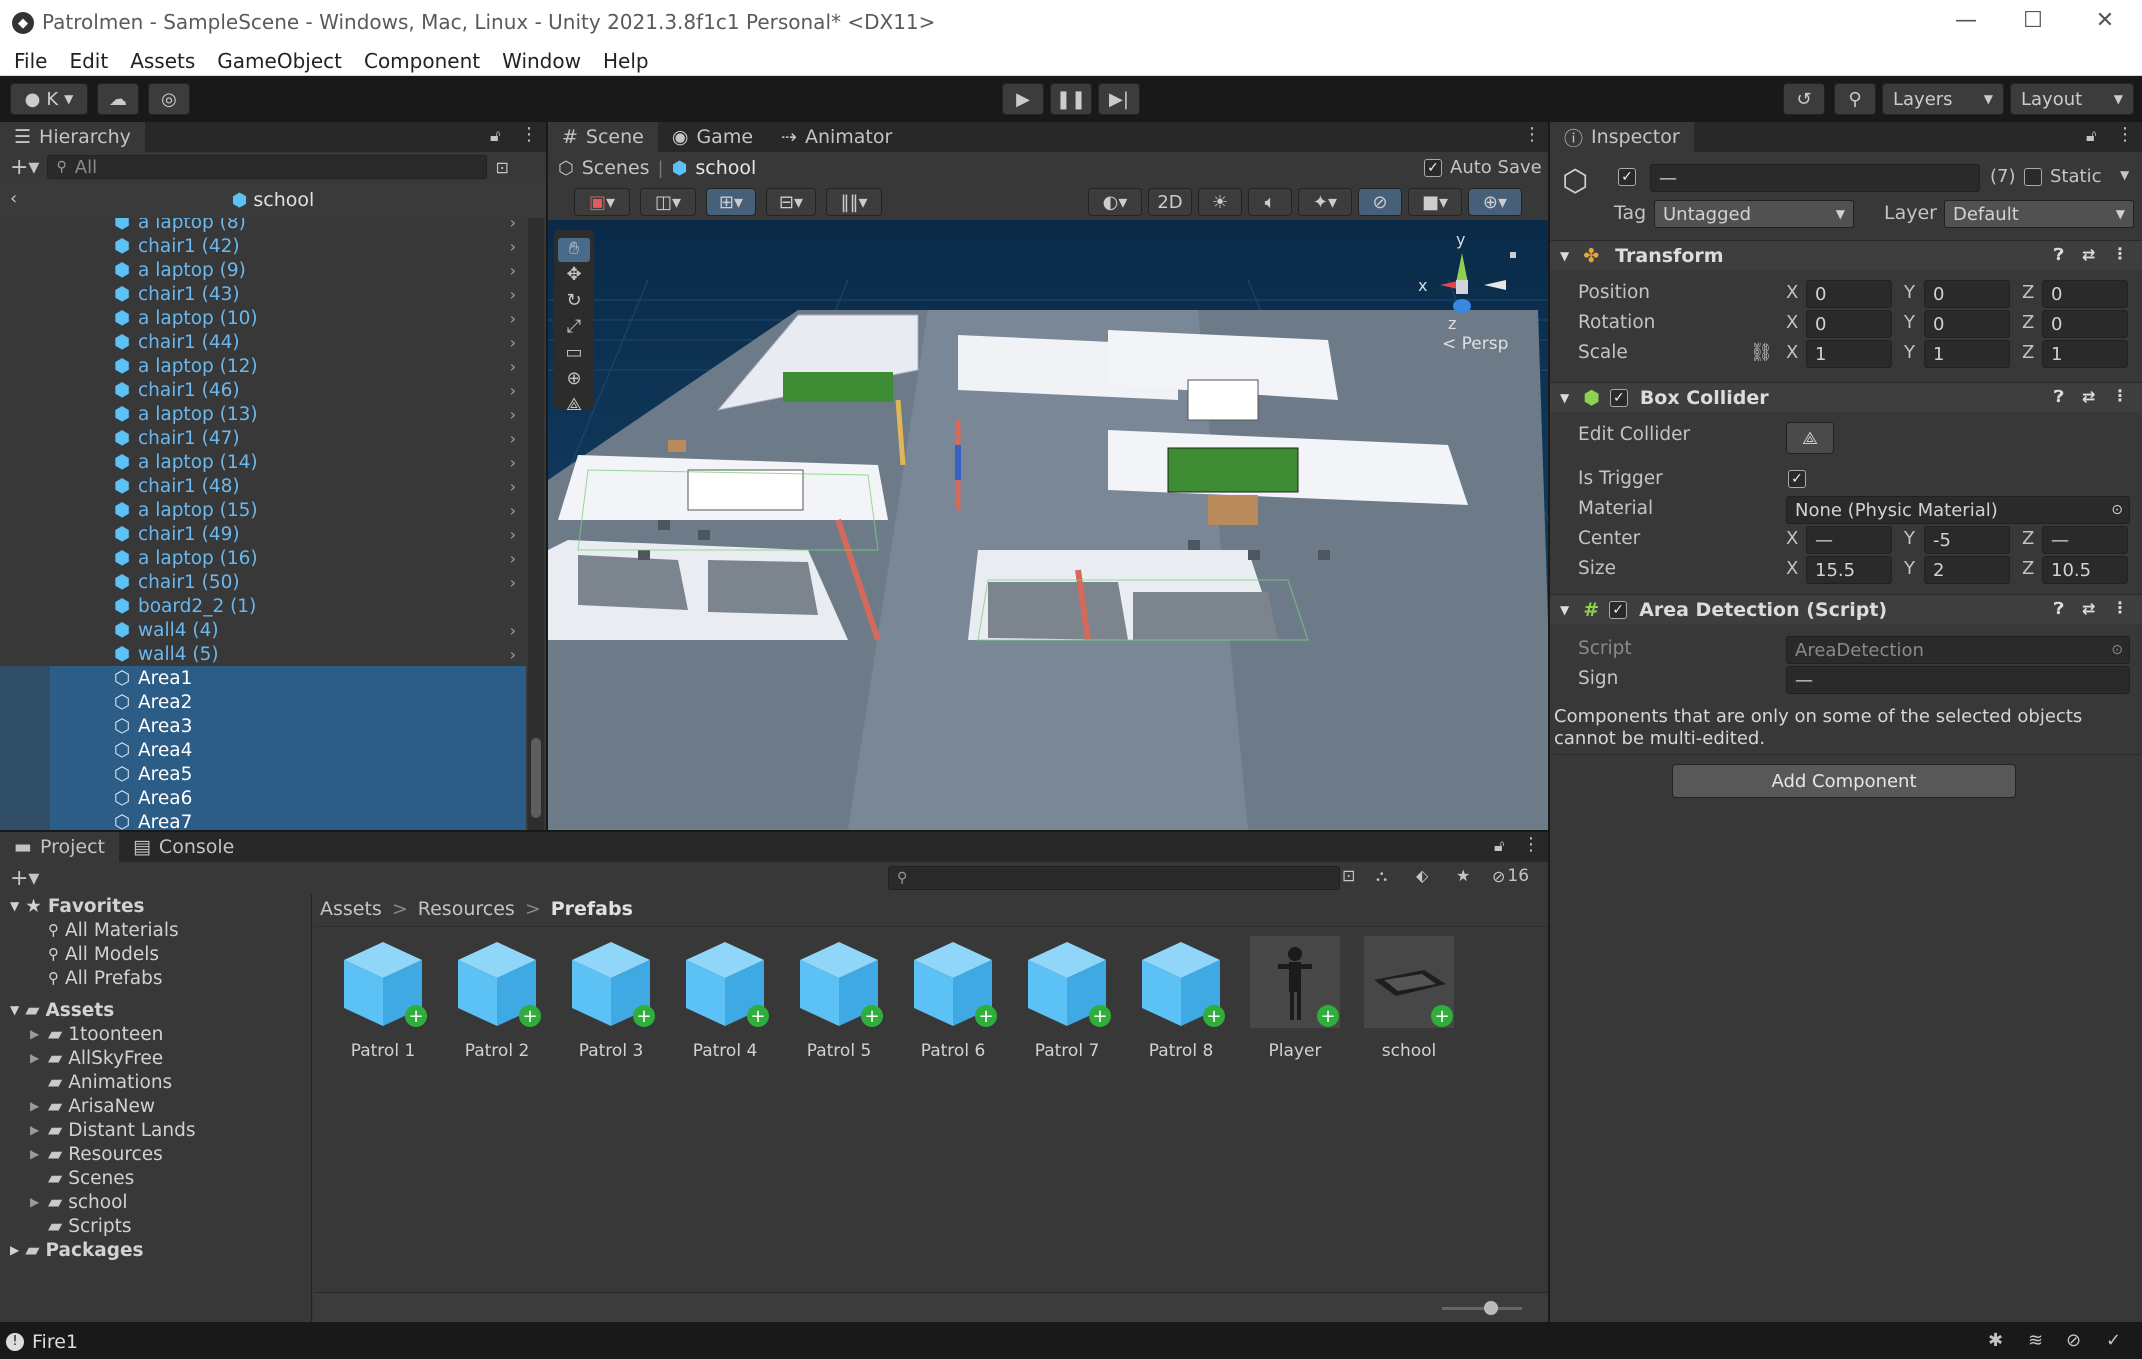 The height and width of the screenshot is (1359, 2142). What do you see at coordinates (1846, 609) in the screenshot?
I see `area-detection-header: ▼ # ✓ Area Detection (Script) ❓︎ ⇄ ⋮` at bounding box center [1846, 609].